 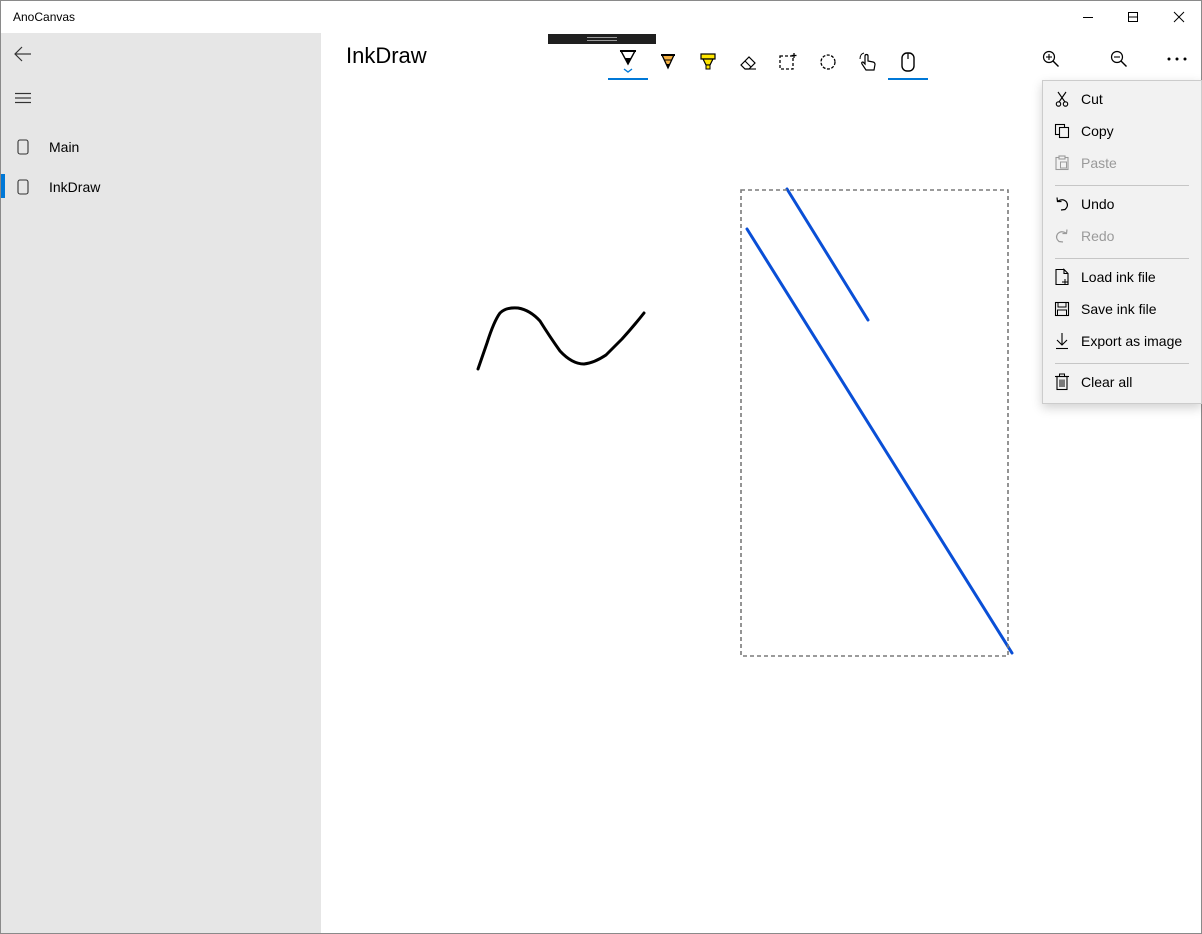 What do you see at coordinates (75, 187) in the screenshot?
I see `nav-item-label: InkDraw` at bounding box center [75, 187].